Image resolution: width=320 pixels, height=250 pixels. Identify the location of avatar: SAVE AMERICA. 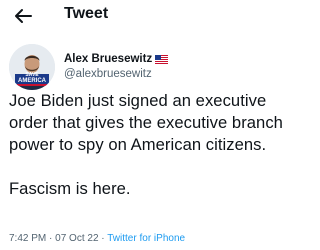
(32, 67).